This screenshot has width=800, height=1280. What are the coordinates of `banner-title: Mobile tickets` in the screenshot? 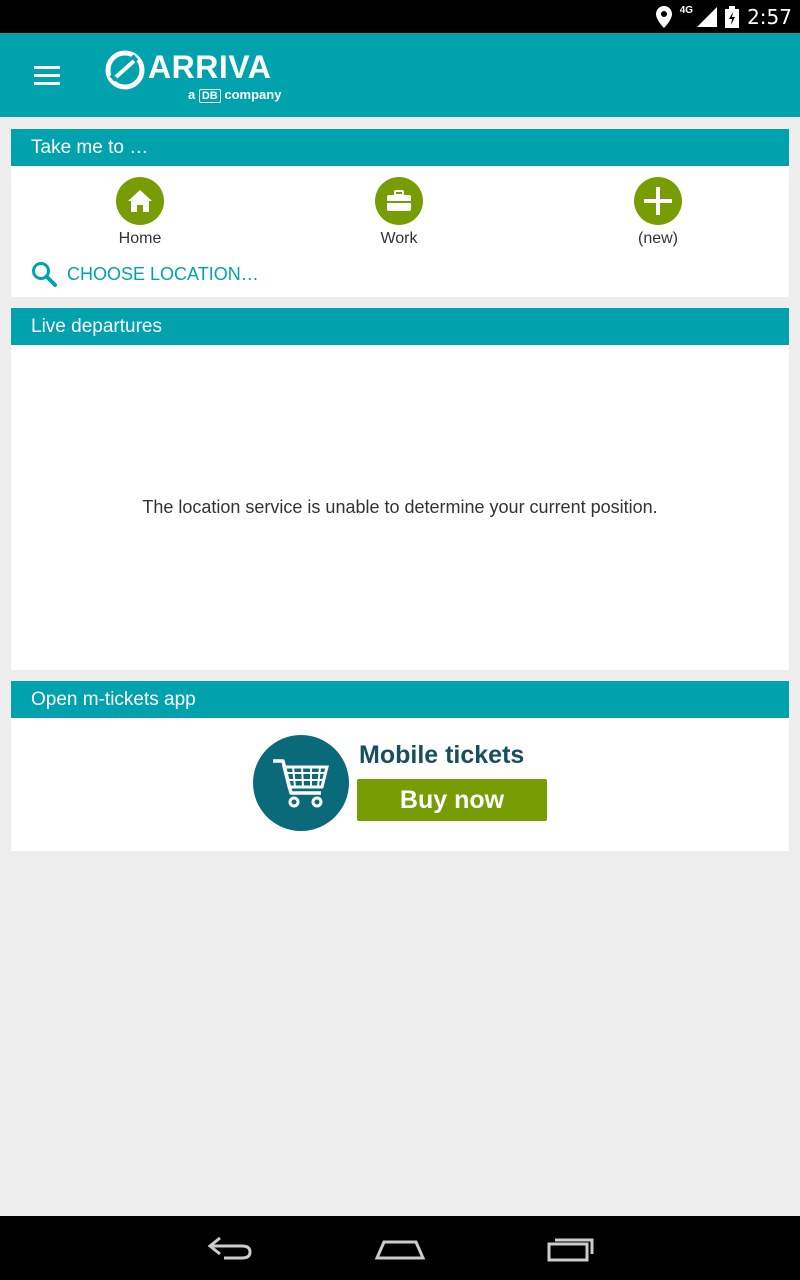 It's located at (442, 755).